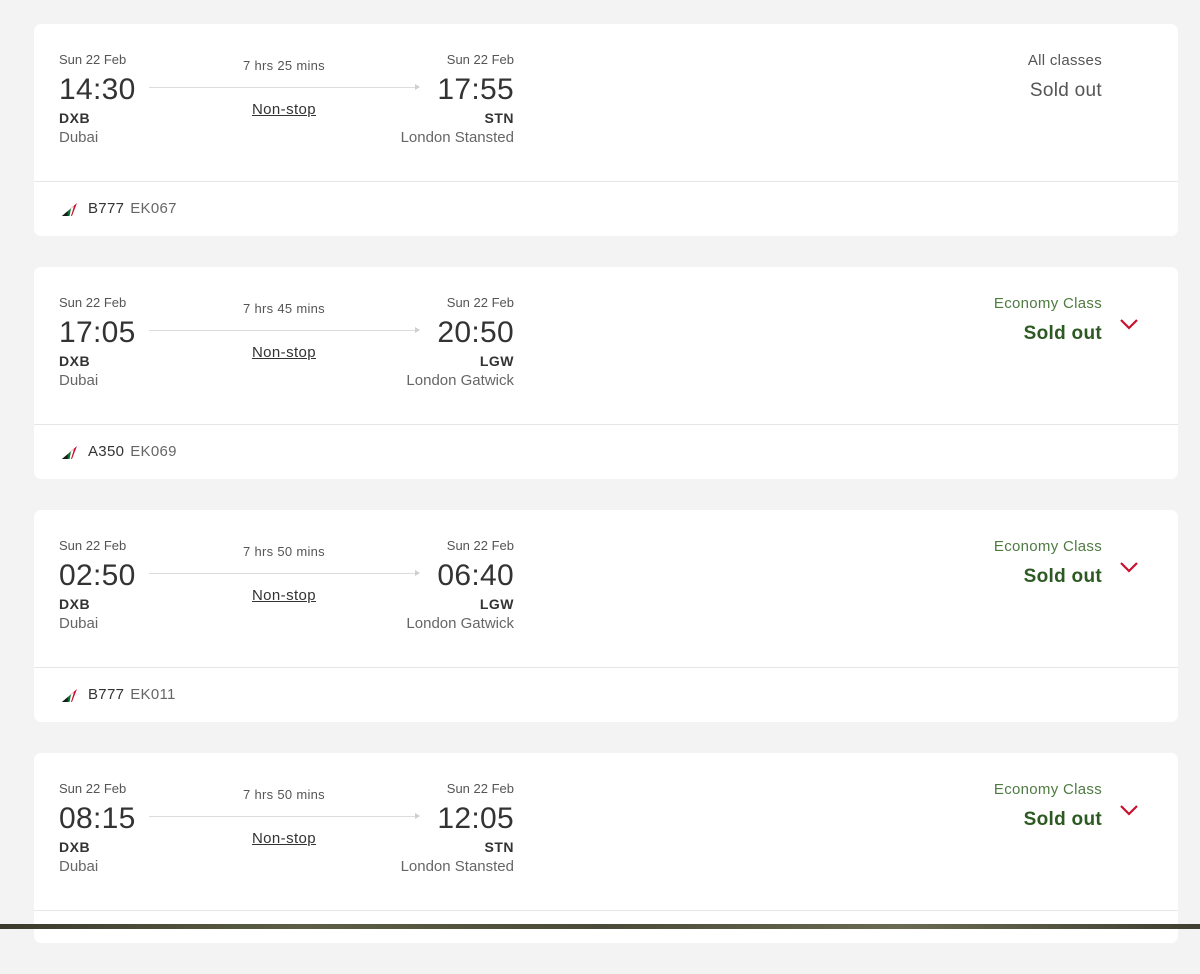 This screenshot has height=974, width=1200. I want to click on arrival-block: Sun 22 Feb 12:05 STN London Stansted, so click(457, 829).